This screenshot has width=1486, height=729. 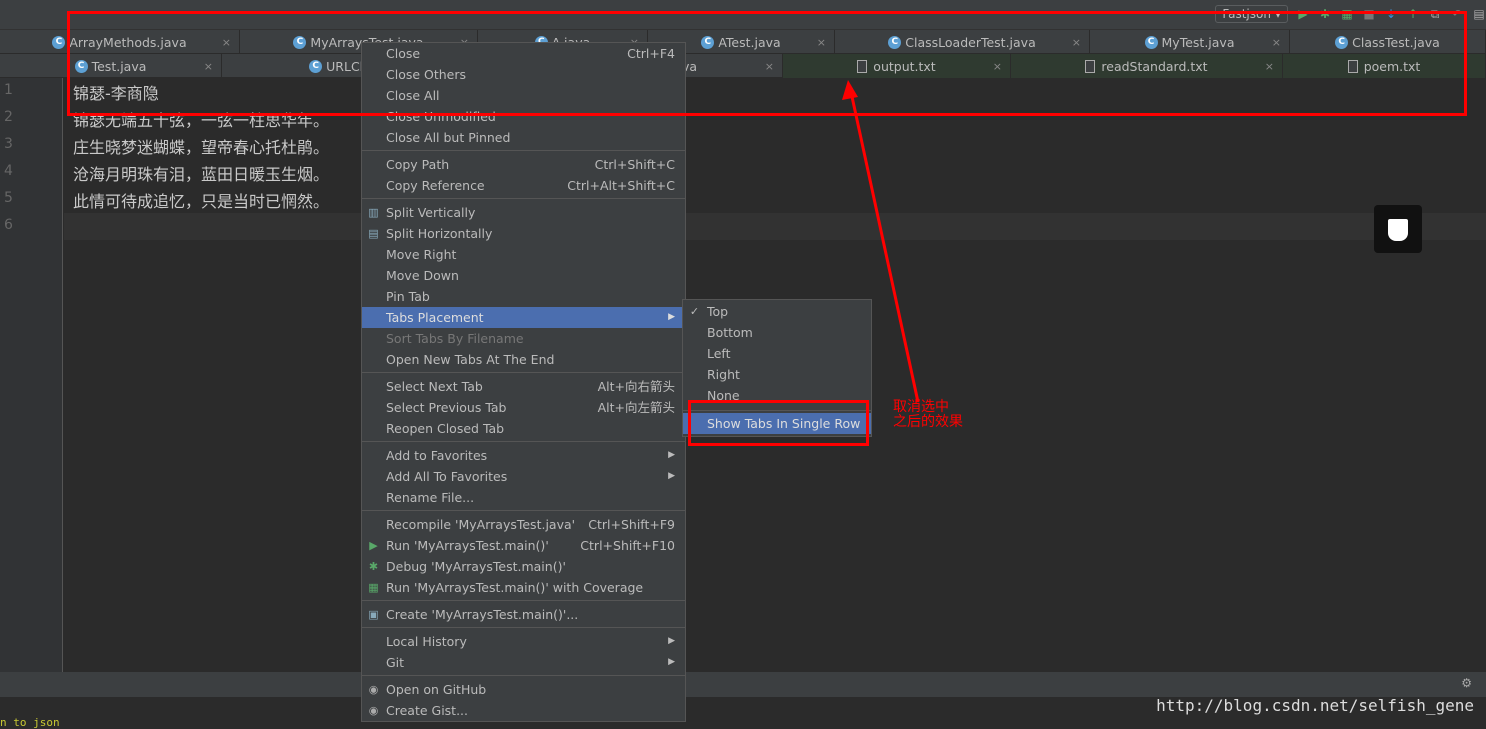 What do you see at coordinates (881, 241) in the screenshot?
I see `annotation-arrow` at bounding box center [881, 241].